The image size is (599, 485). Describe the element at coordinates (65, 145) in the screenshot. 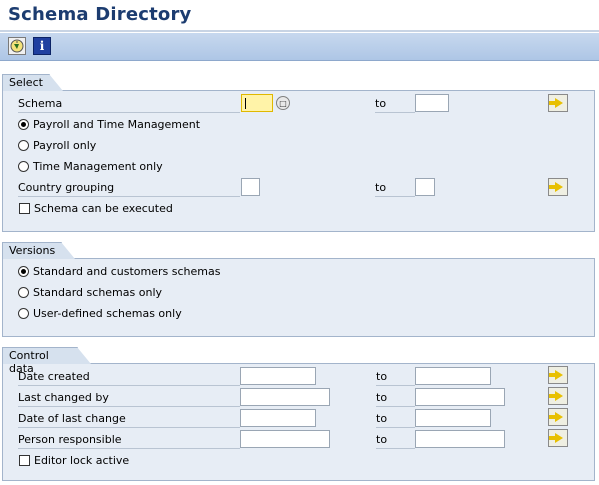

I see `payroll-only-label: Payroll only` at that location.